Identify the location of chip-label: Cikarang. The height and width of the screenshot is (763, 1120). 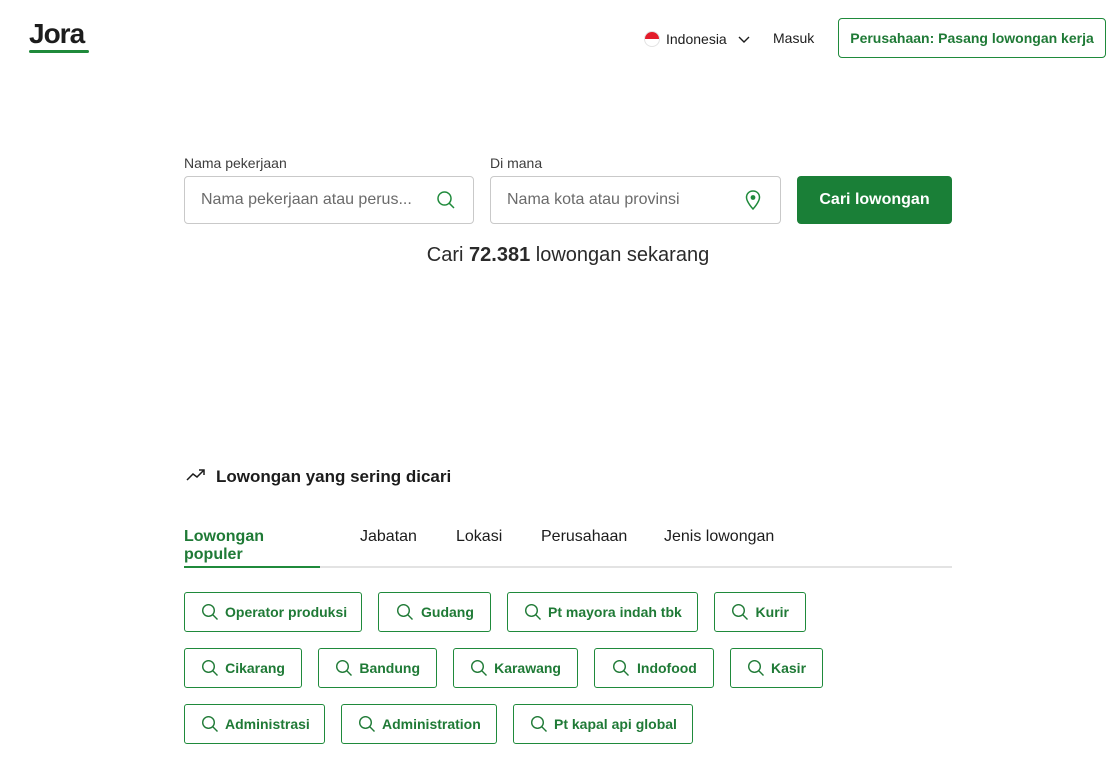
(255, 668).